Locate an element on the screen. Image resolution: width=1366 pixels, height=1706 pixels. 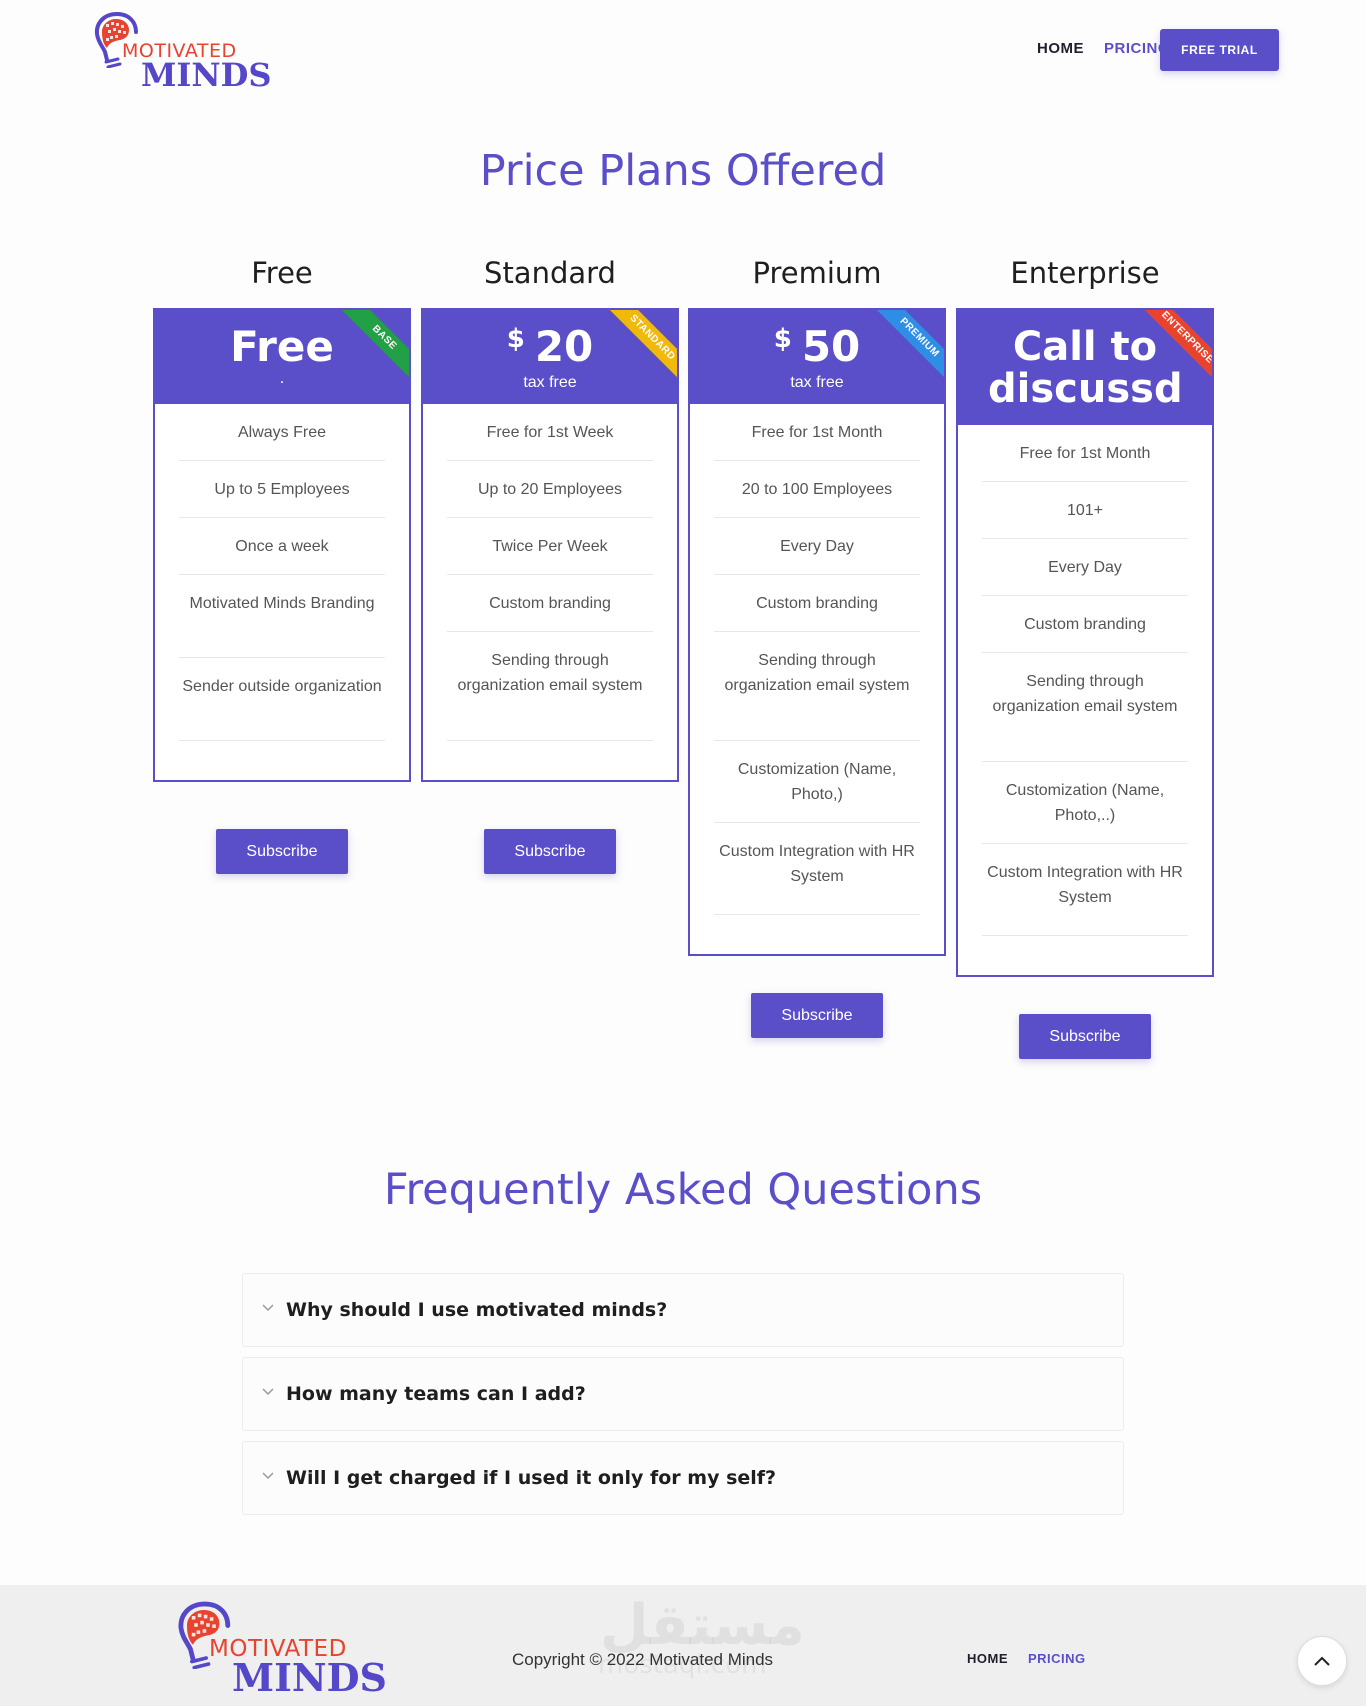
faq-question: Why should I use motivated minds? is located at coordinates (477, 1310).